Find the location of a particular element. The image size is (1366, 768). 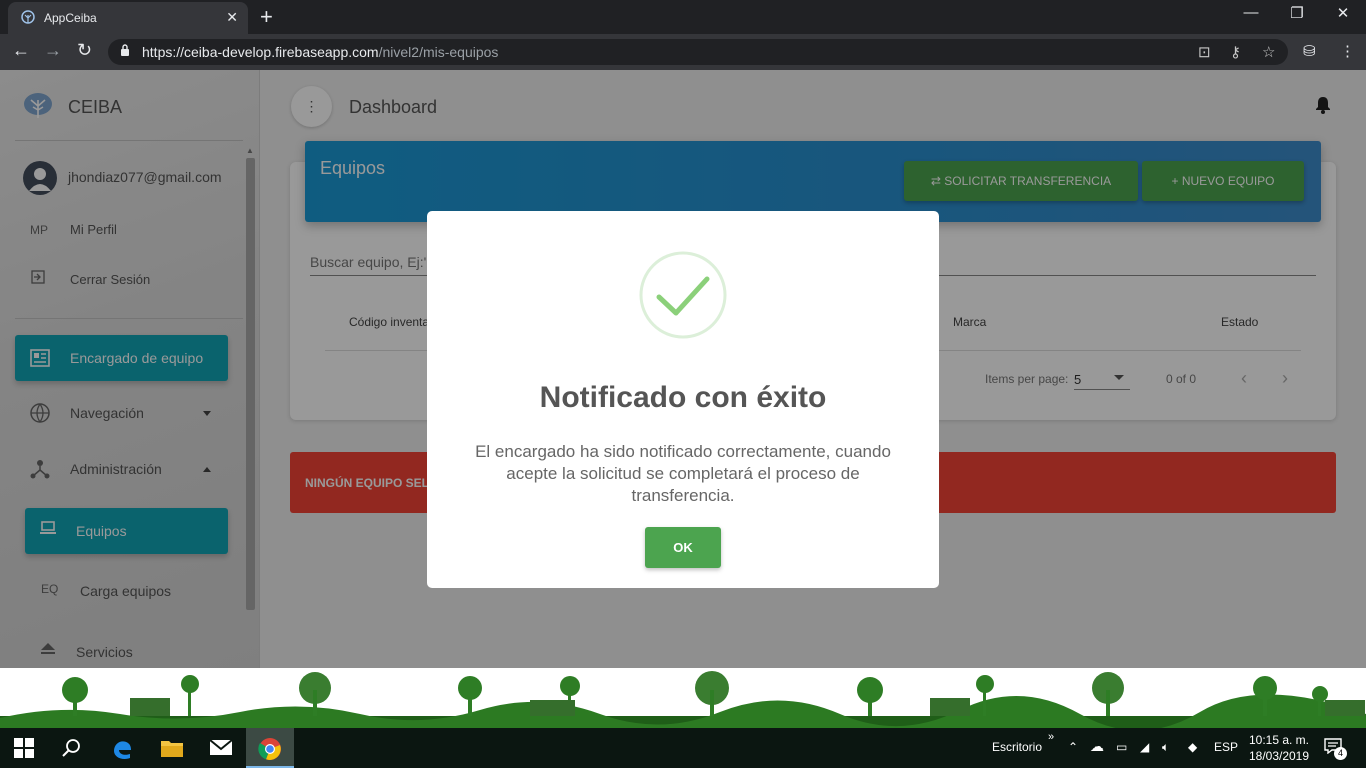

chrome-icon is located at coordinates (269, 749).